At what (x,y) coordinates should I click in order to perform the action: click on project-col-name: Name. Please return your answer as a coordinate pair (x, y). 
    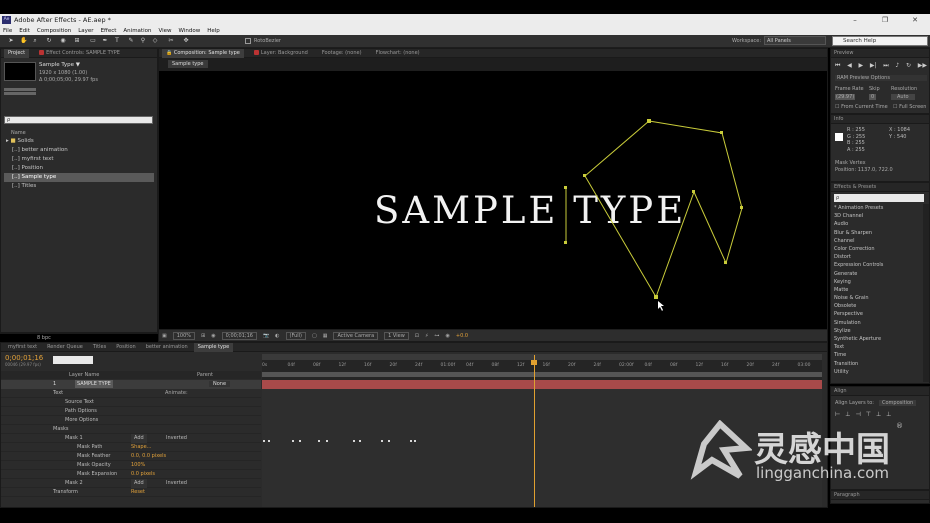
    Looking at the image, I should click on (18, 133).